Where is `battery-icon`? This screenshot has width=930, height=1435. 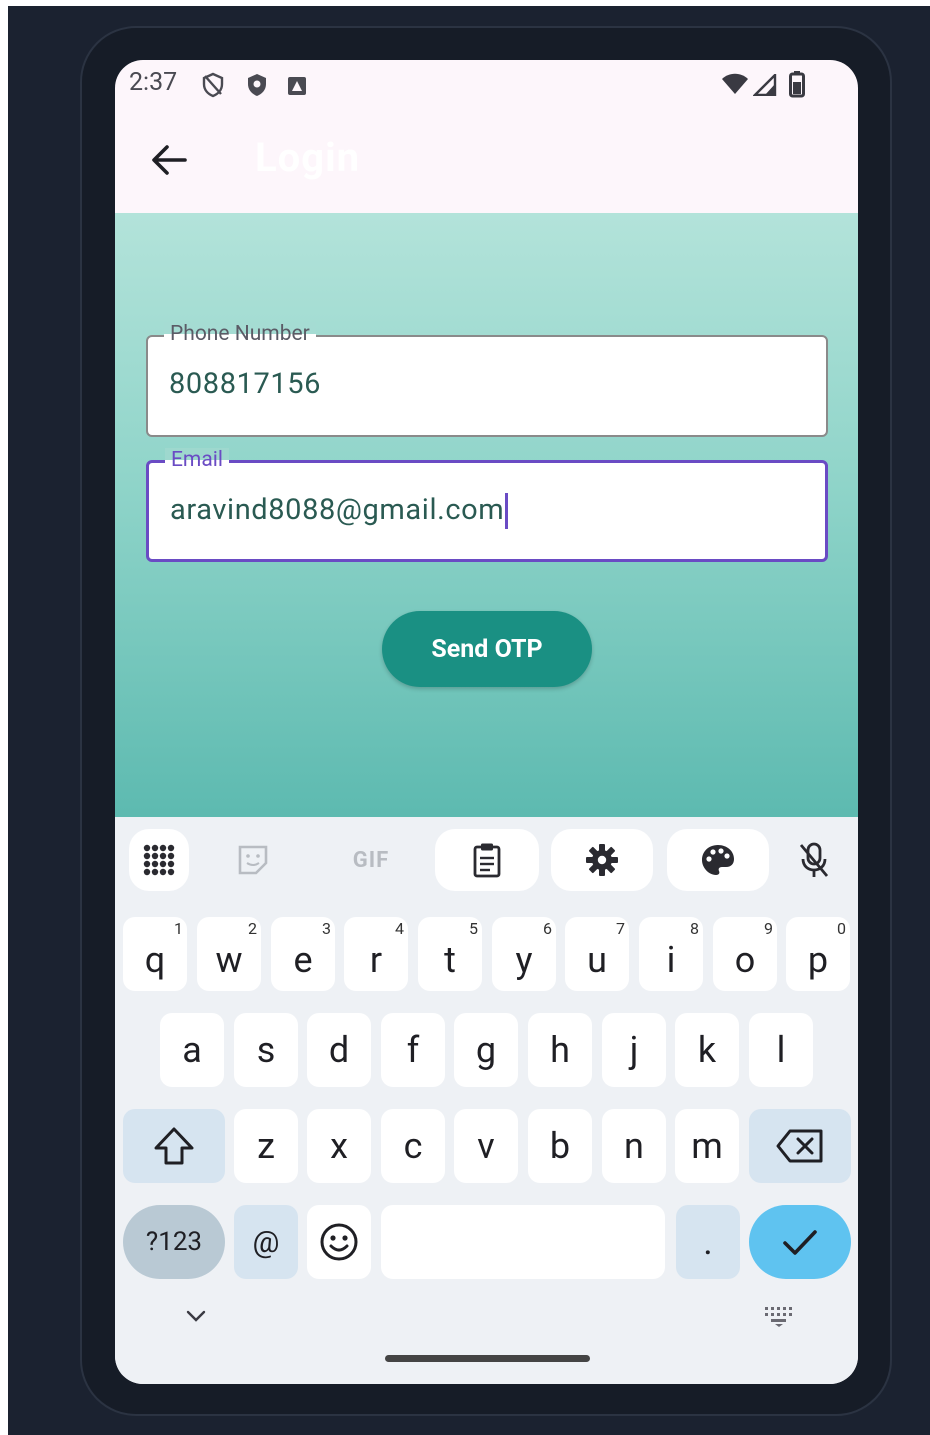 battery-icon is located at coordinates (797, 84).